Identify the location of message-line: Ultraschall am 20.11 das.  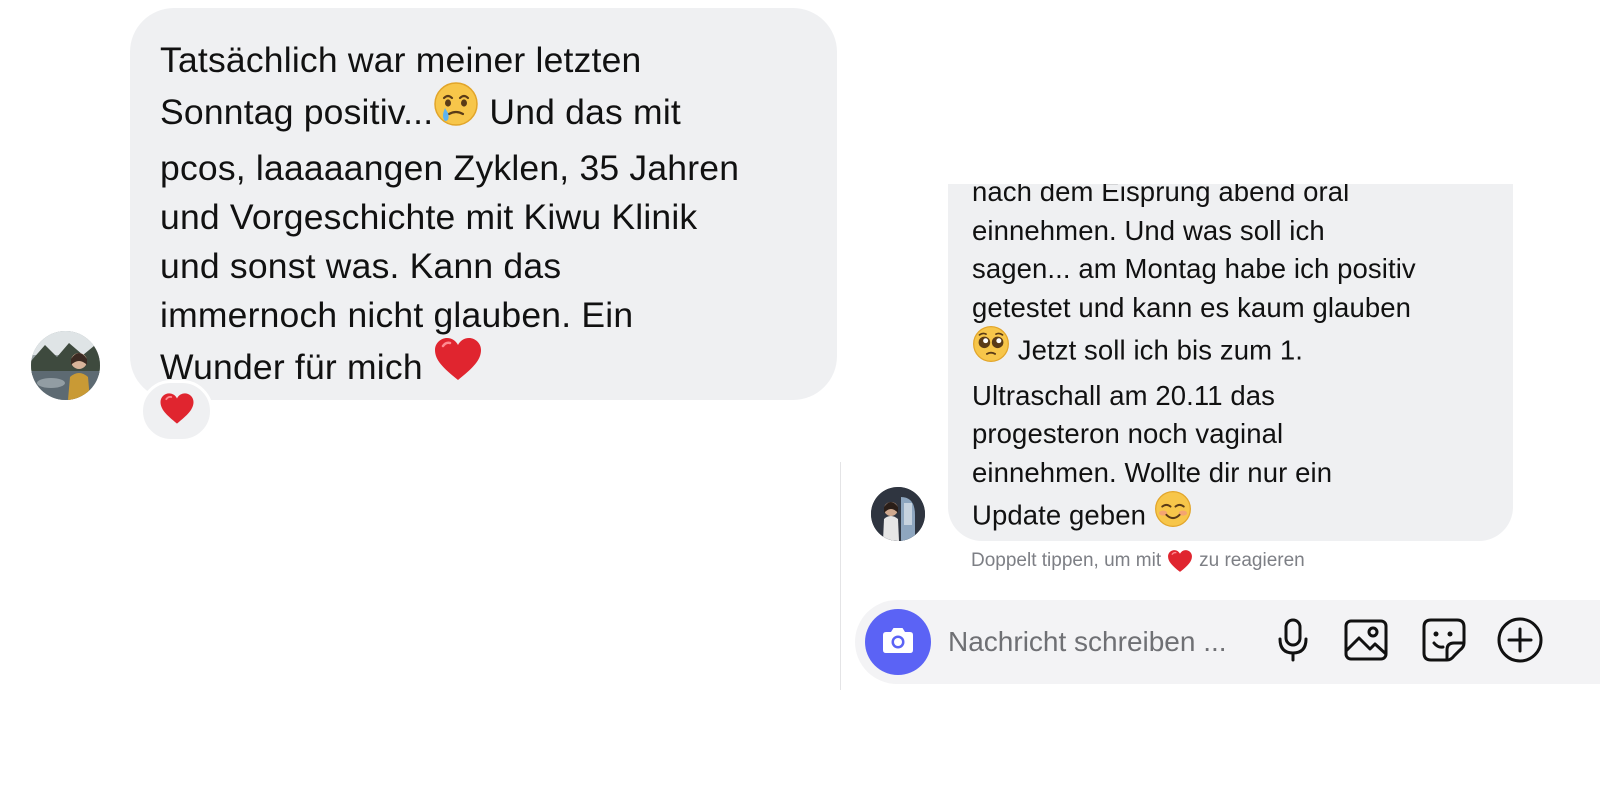
(1124, 395).